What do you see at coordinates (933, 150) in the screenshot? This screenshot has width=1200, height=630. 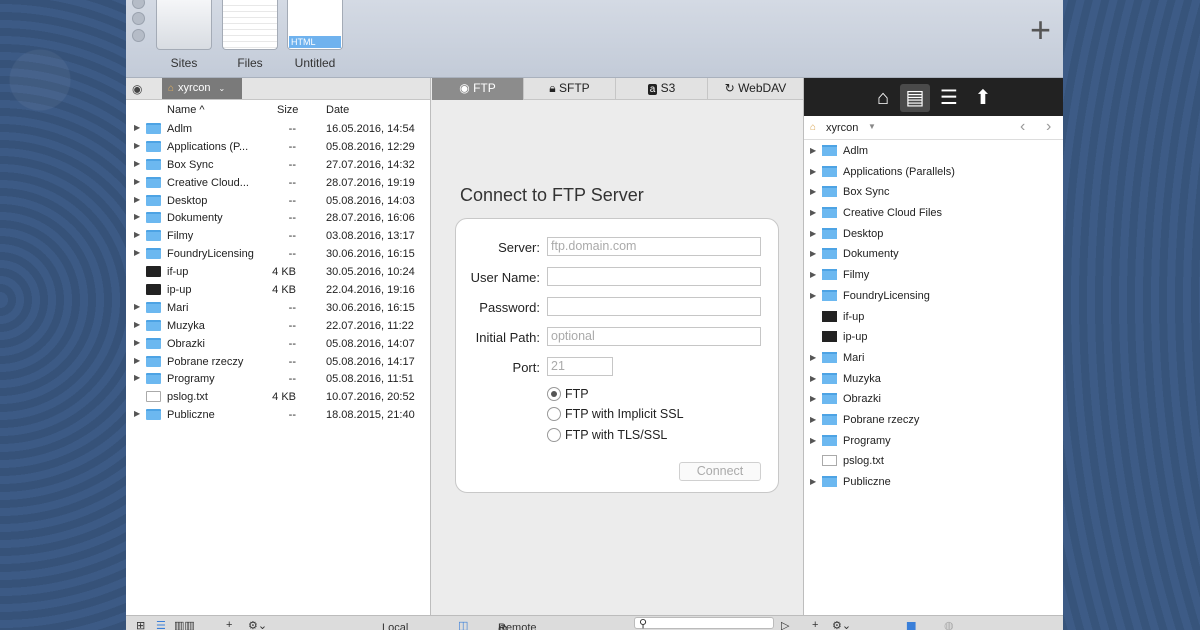 I see `remote-file-row: ▶ Adlm` at bounding box center [933, 150].